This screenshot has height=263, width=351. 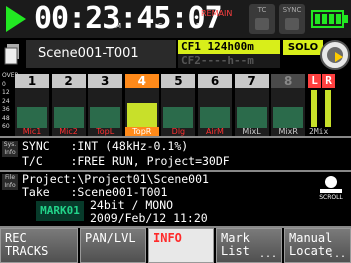 I want to click on pan-lvl-button: PAN/LVL, so click(x=113, y=245).